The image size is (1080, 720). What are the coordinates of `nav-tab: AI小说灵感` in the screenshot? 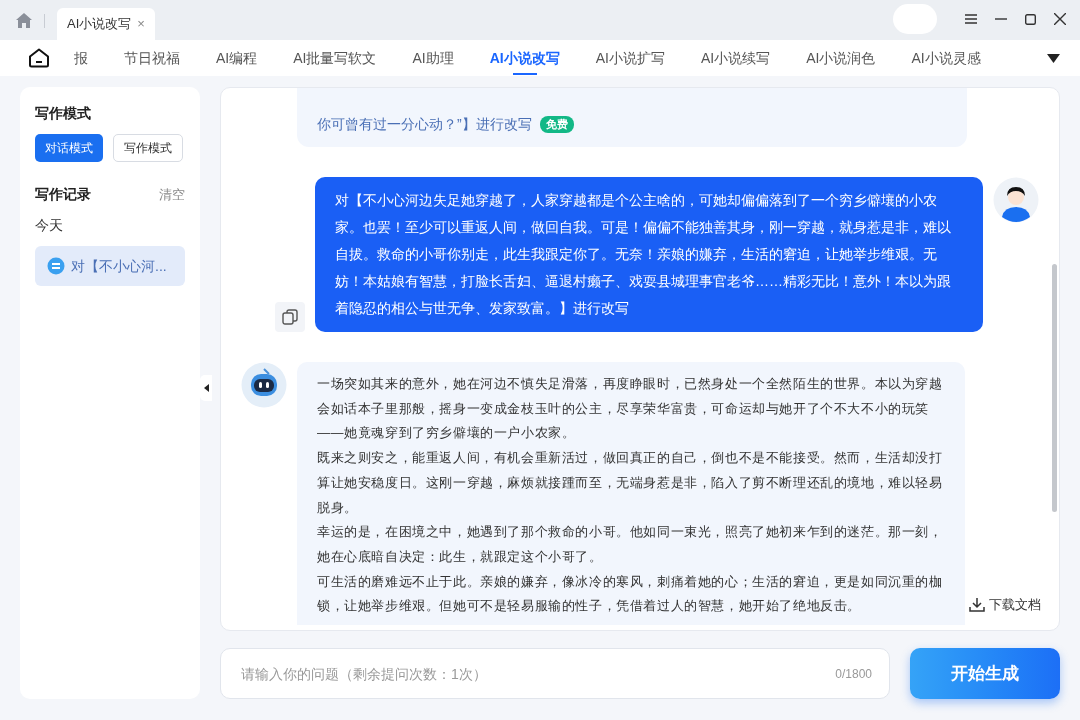 It's located at (946, 58).